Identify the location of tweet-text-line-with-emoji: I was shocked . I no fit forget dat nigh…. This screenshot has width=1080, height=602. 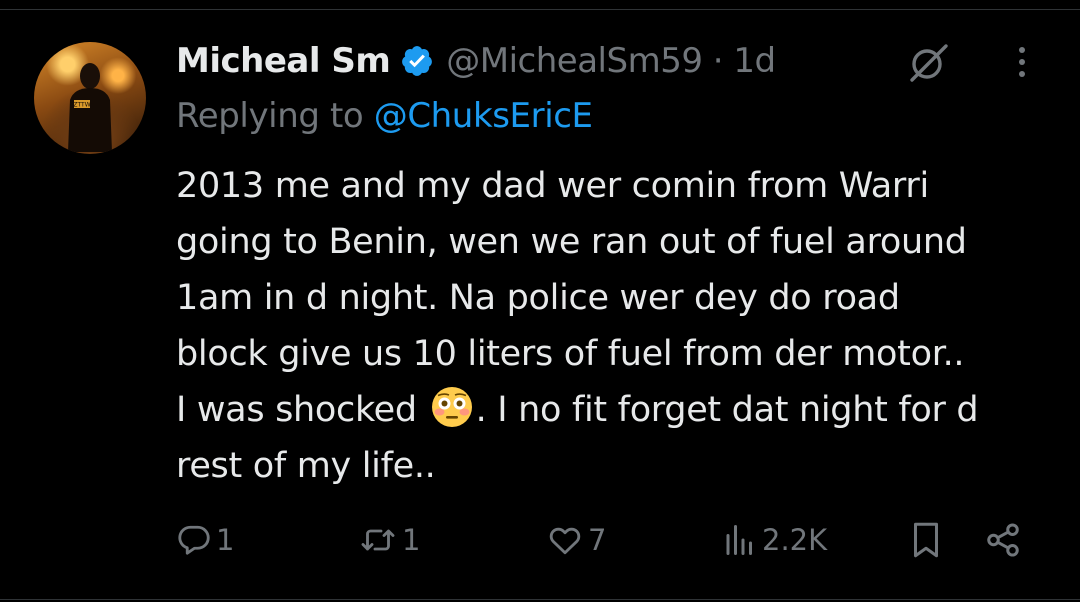
(616, 410).